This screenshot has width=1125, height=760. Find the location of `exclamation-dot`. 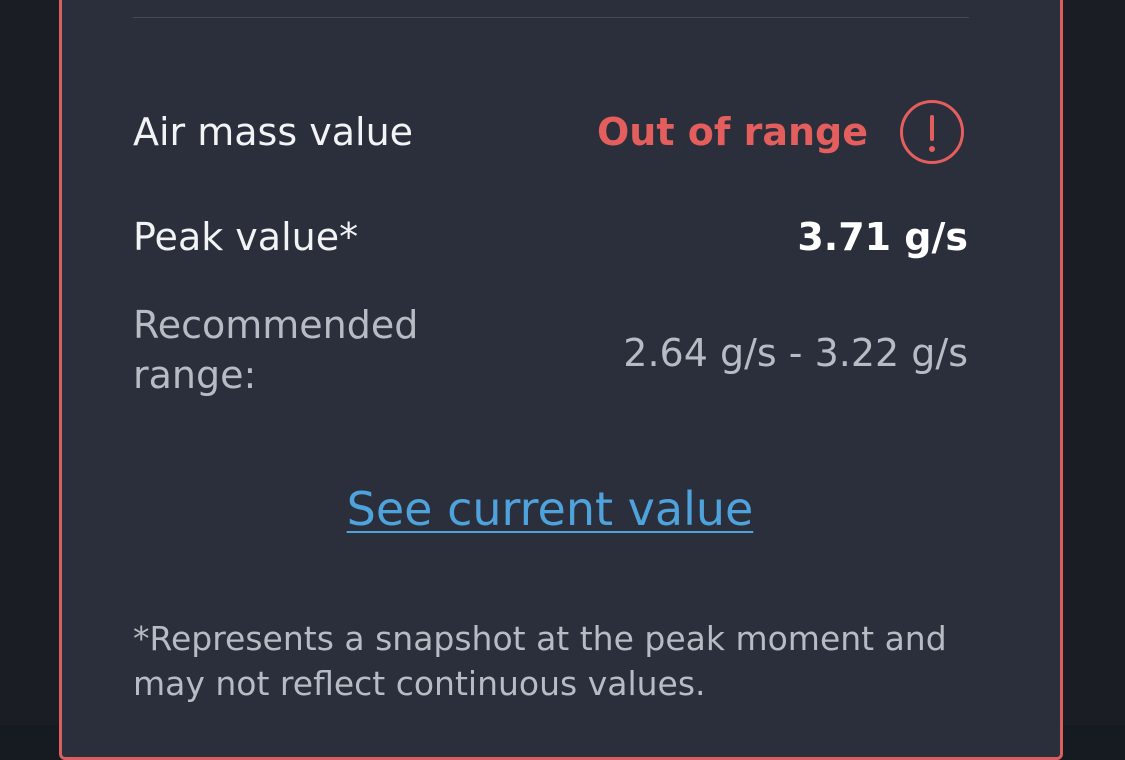

exclamation-dot is located at coordinates (932, 149).